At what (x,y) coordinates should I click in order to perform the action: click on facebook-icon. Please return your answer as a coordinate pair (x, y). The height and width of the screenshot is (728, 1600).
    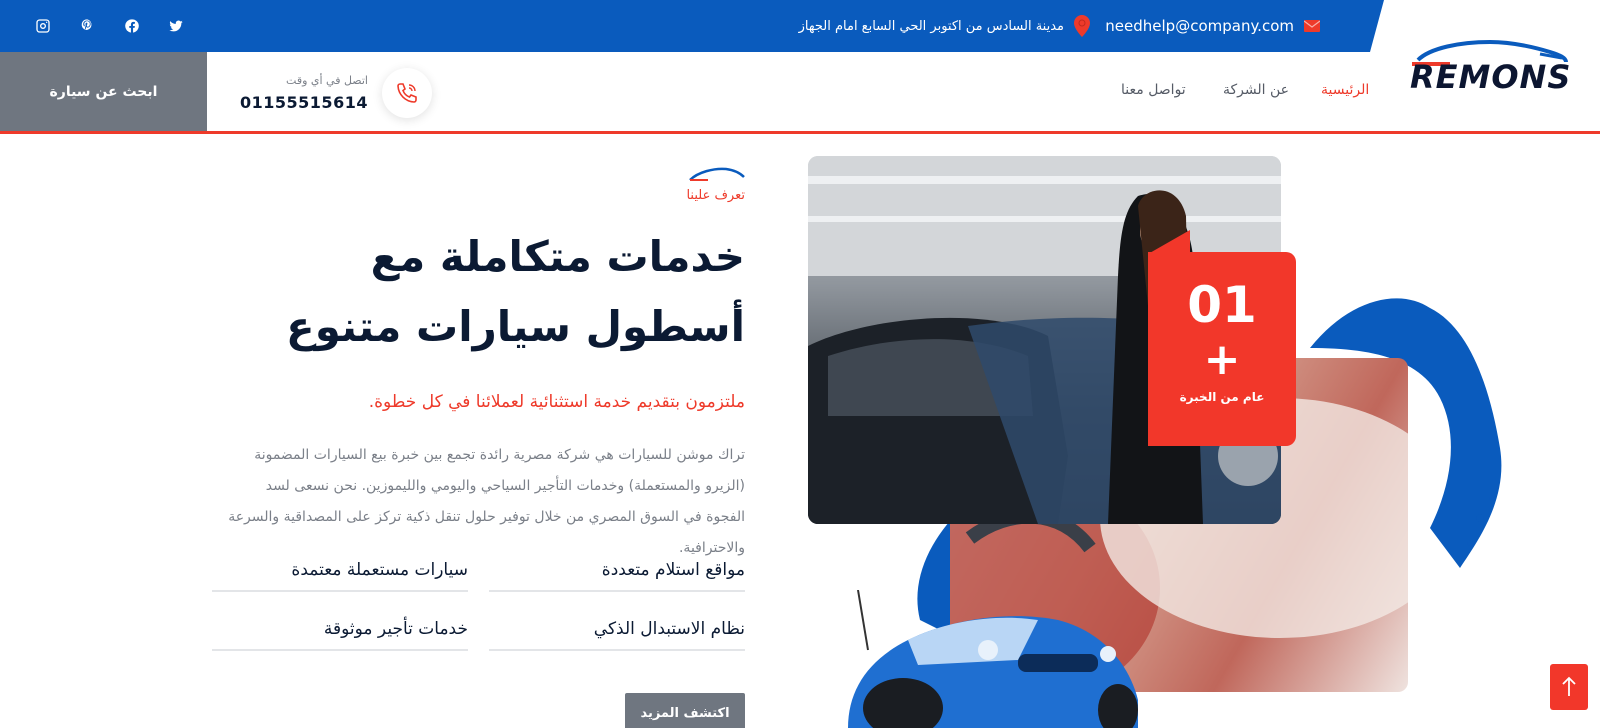
    Looking at the image, I should click on (132, 26).